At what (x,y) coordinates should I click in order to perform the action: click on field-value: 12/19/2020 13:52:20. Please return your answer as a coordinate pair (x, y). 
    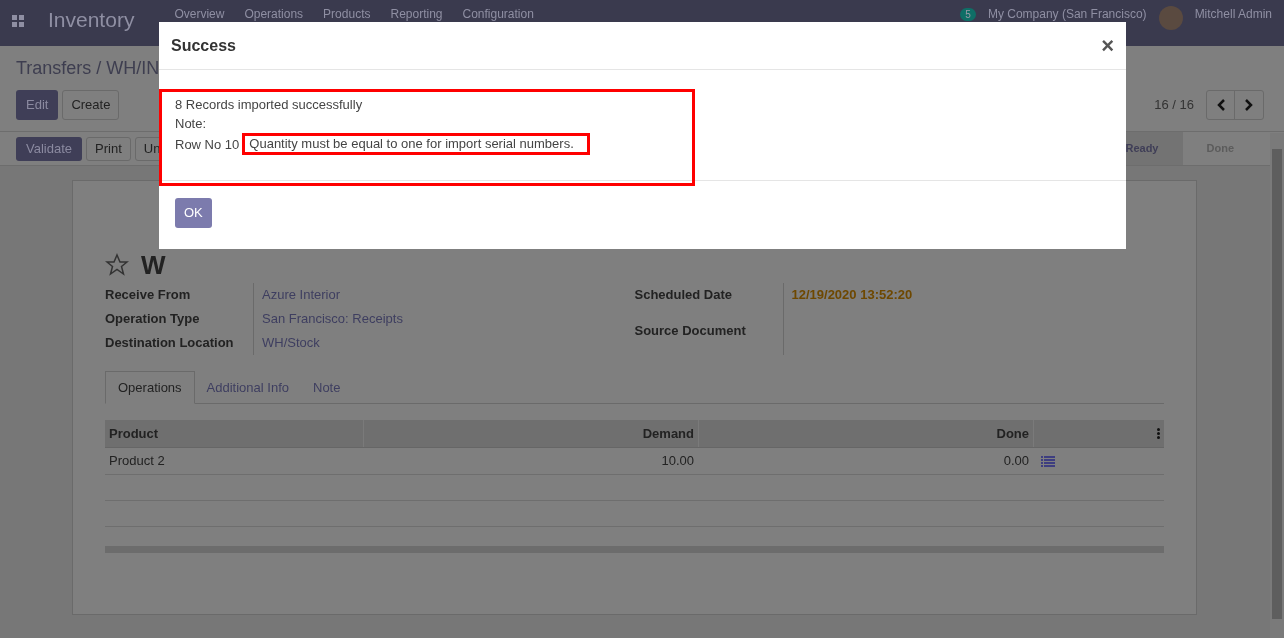
    Looking at the image, I should click on (852, 294).